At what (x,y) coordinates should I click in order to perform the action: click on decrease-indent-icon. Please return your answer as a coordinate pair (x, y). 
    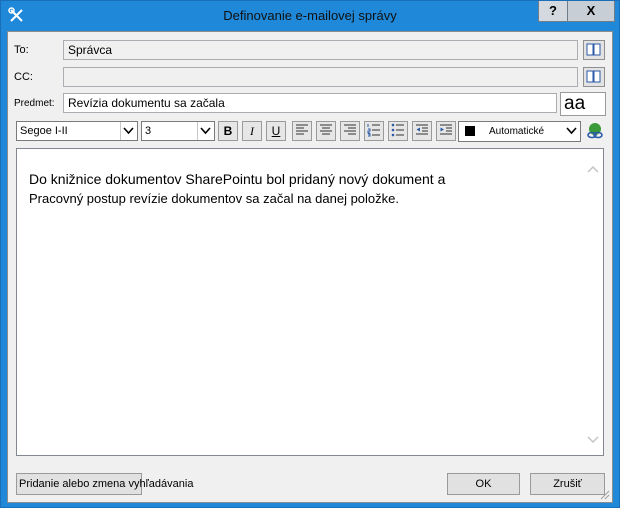
    Looking at the image, I should click on (422, 129).